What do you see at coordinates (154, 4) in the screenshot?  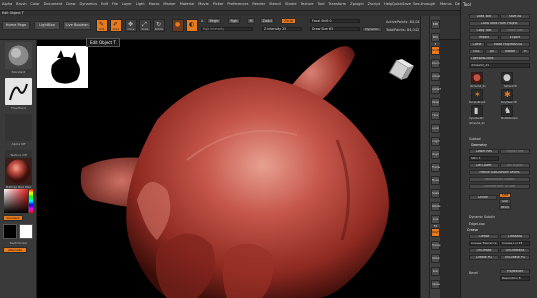 I see `menu-item-macro: Macro` at bounding box center [154, 4].